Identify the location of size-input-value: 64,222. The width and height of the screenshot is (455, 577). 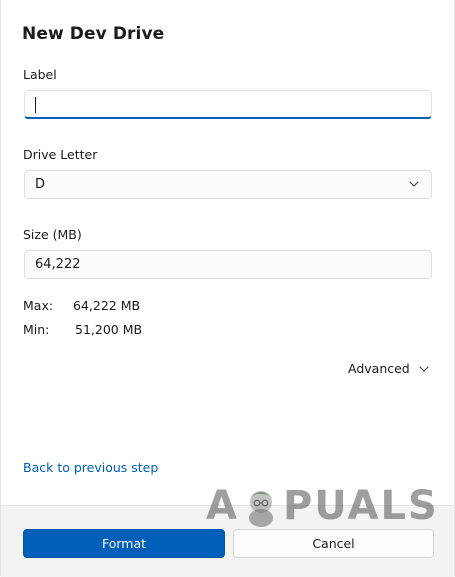
(58, 264).